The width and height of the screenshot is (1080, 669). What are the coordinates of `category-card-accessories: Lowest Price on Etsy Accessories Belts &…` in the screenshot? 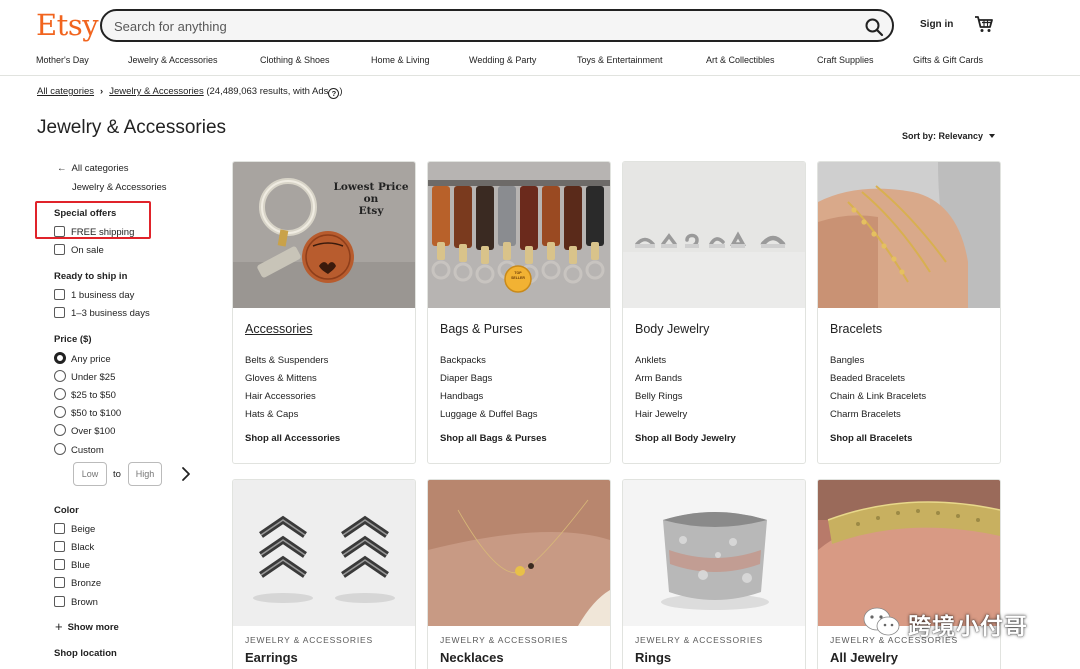 It's located at (324, 312).